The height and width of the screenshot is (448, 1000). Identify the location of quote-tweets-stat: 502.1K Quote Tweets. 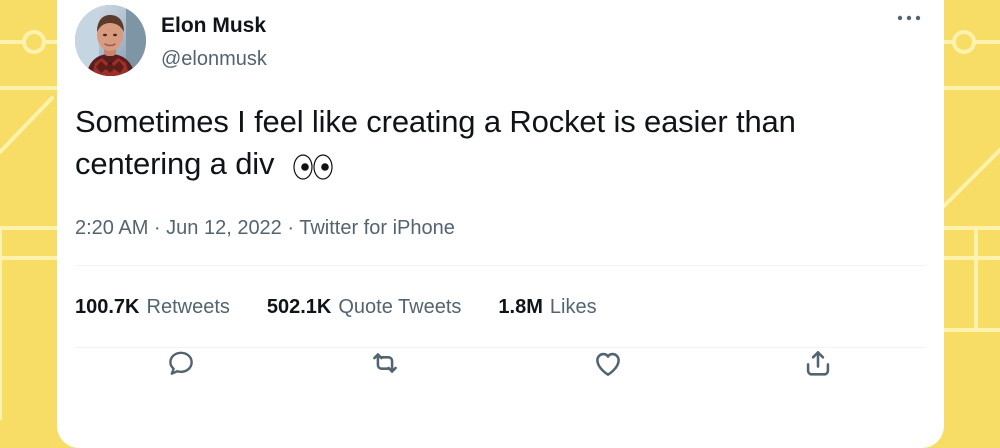
(364, 307).